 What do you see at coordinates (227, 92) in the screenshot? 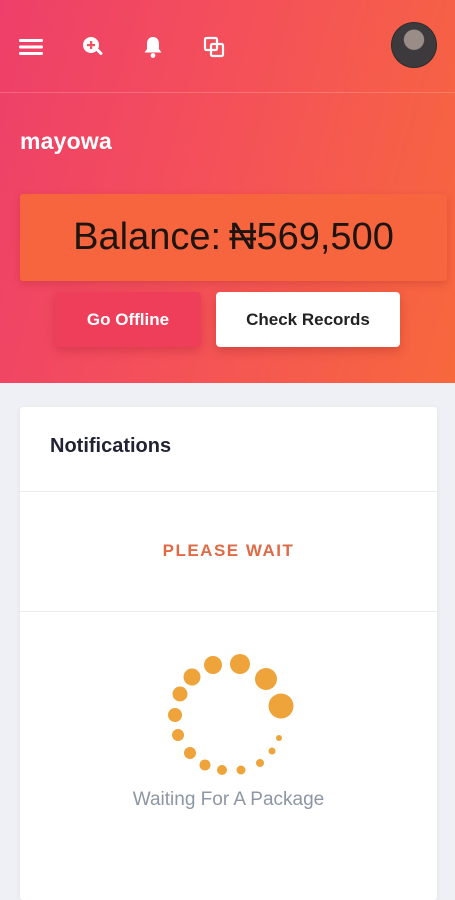
I see `navbar-divider` at bounding box center [227, 92].